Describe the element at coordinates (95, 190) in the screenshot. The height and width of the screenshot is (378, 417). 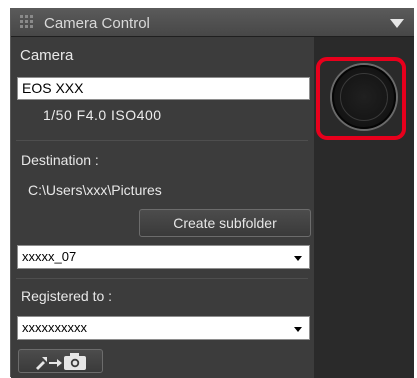
I see `destination-path: C:\Users\xxx\Pictures` at that location.